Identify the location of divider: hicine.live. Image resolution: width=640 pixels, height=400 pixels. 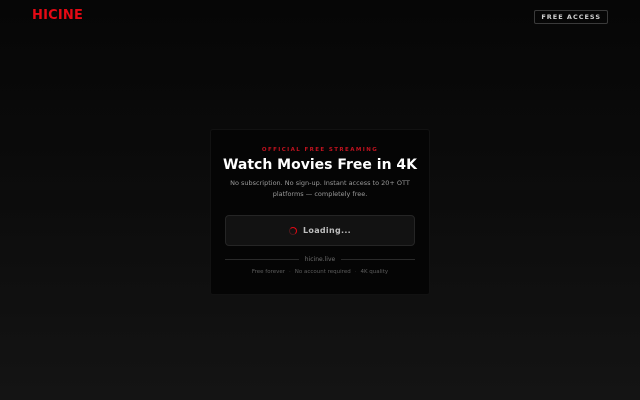
(320, 259).